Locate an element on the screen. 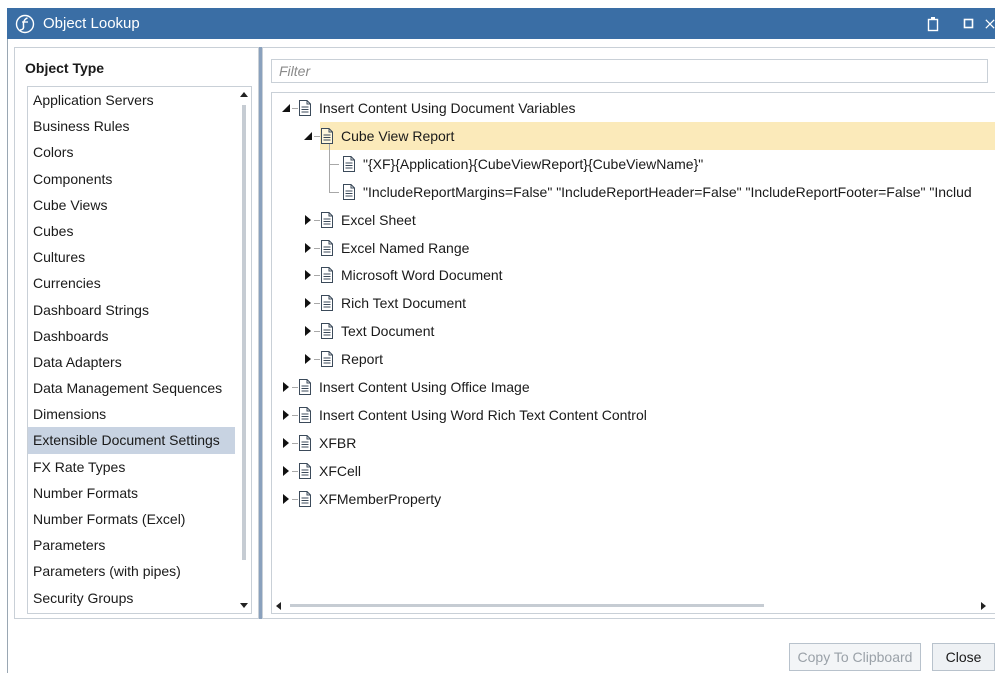  object-type-item: Dashboard Strings is located at coordinates (139, 310).